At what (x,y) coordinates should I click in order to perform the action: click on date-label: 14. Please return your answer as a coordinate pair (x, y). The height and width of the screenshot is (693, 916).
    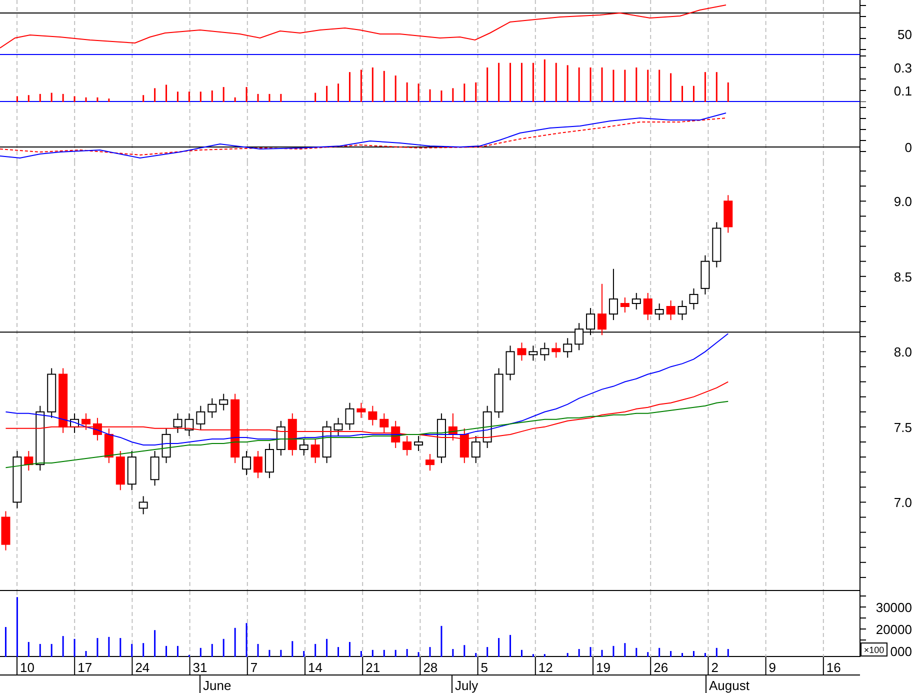
    Looking at the image, I should click on (315, 667).